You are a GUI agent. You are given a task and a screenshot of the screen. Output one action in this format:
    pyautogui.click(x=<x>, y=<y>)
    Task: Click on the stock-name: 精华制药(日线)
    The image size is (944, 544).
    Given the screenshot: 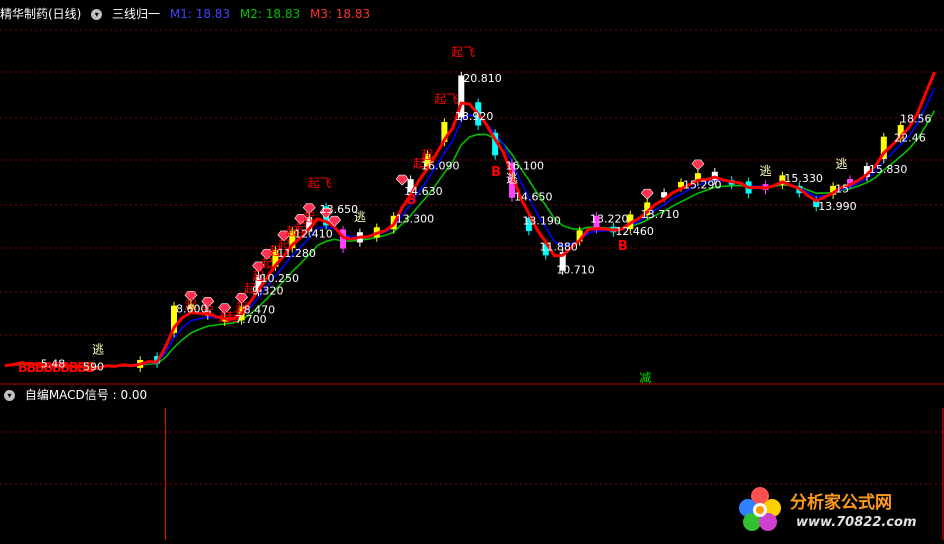 What is the action you would take?
    pyautogui.click(x=41, y=14)
    